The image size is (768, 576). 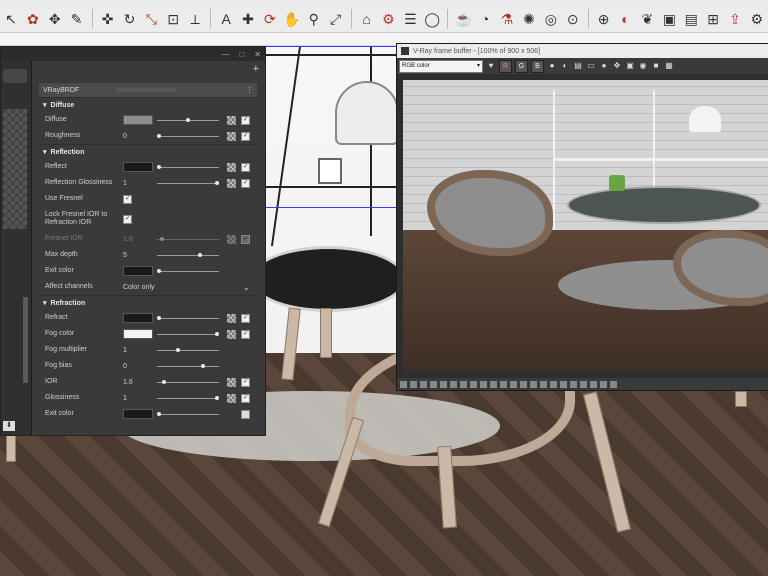 What do you see at coordinates (491, 66) in the screenshot?
I see `color-picker-icon: ♥` at bounding box center [491, 66].